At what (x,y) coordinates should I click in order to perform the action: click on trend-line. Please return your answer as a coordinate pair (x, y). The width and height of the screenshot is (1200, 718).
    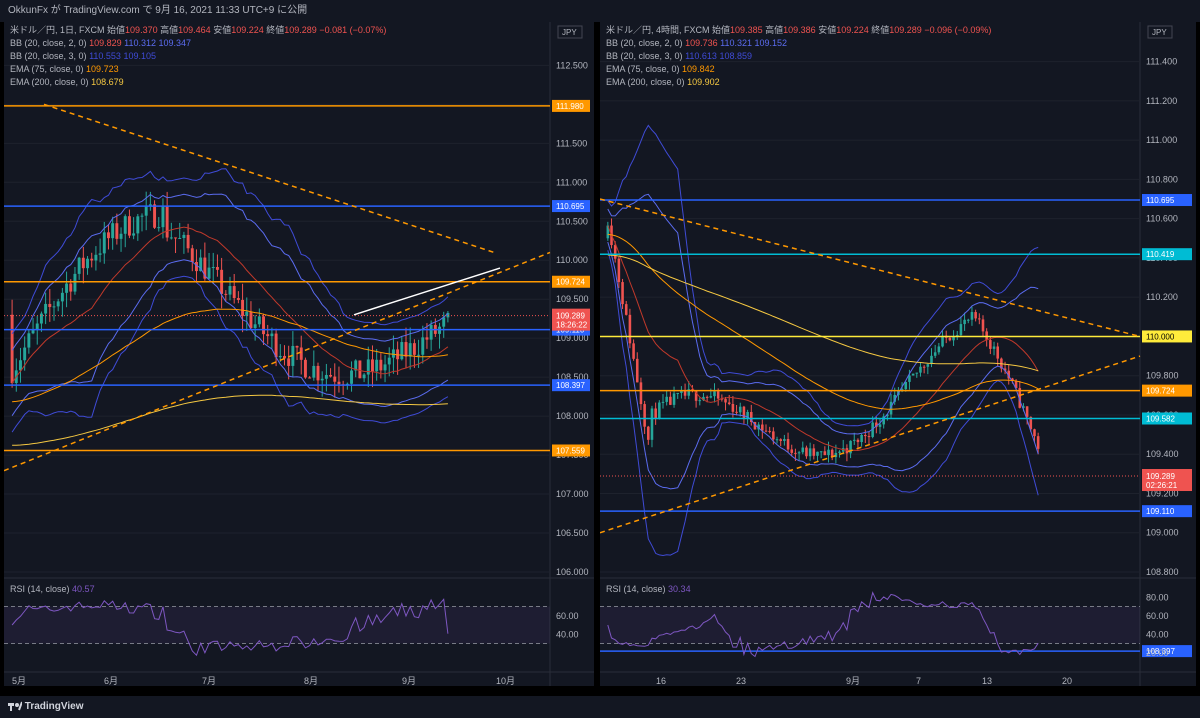
    Looking at the image, I should click on (870, 268).